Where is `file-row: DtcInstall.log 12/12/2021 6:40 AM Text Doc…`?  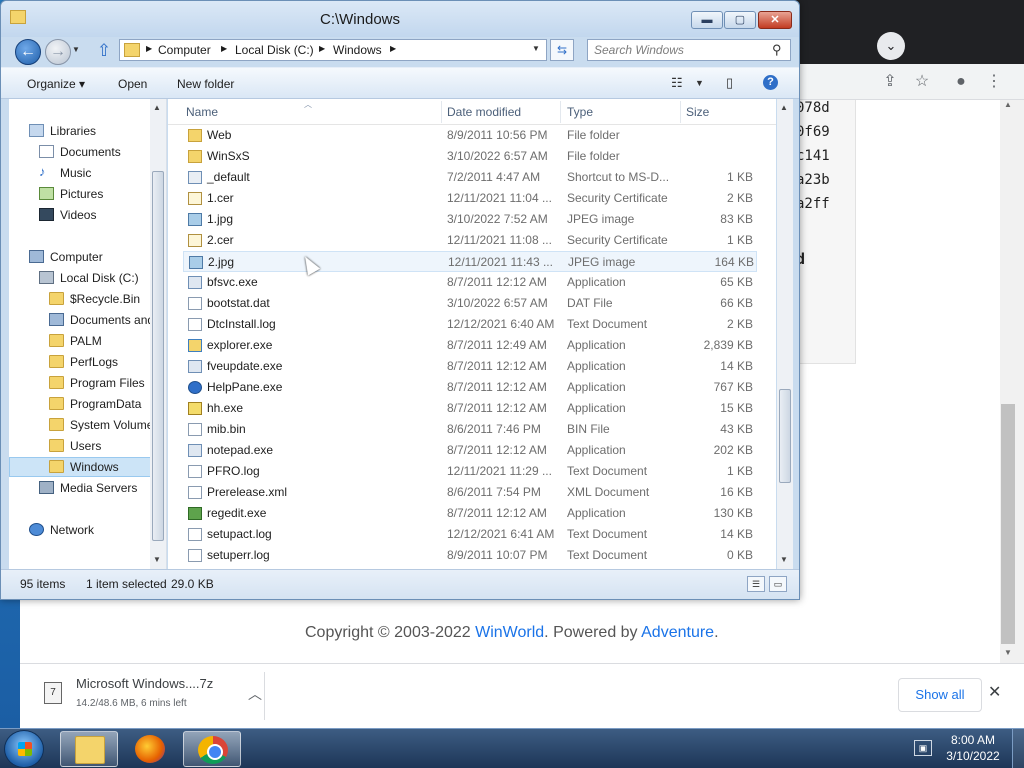
file-row: DtcInstall.log 12/12/2021 6:40 AM Text Doc… is located at coordinates (470, 324).